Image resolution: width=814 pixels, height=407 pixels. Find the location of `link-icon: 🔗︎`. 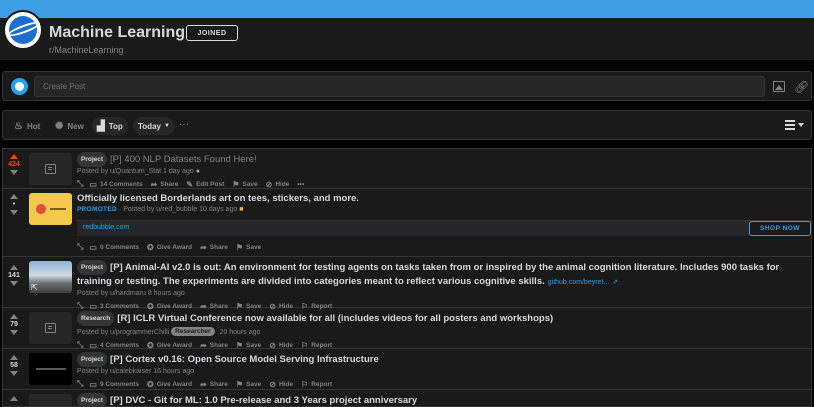

link-icon: 🔗︎ is located at coordinates (801, 87).